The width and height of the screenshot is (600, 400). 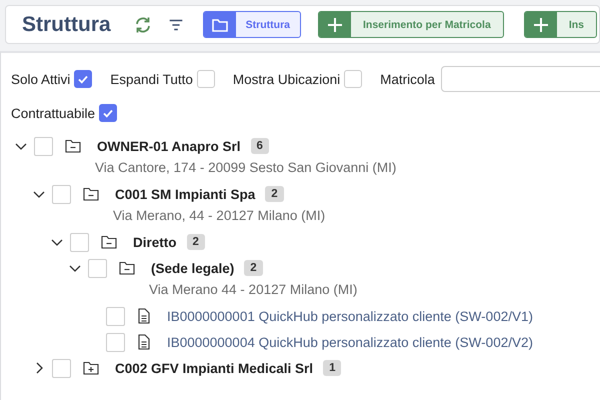 What do you see at coordinates (66, 24) in the screenshot?
I see `page-title: Struttura` at bounding box center [66, 24].